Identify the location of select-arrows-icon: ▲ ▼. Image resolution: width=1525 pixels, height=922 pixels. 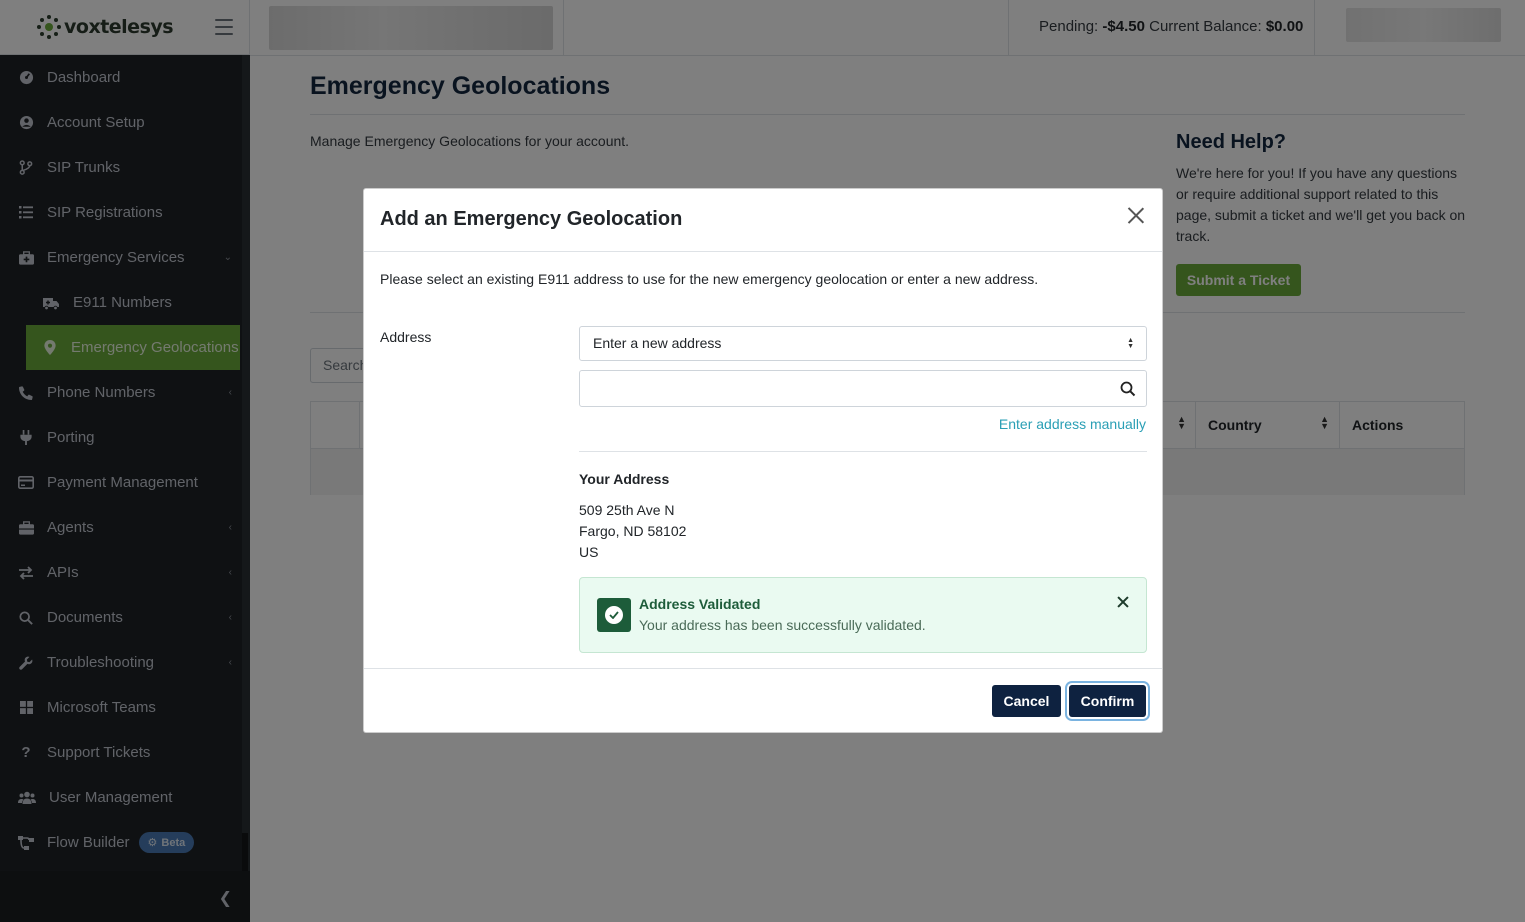
(1130, 343).